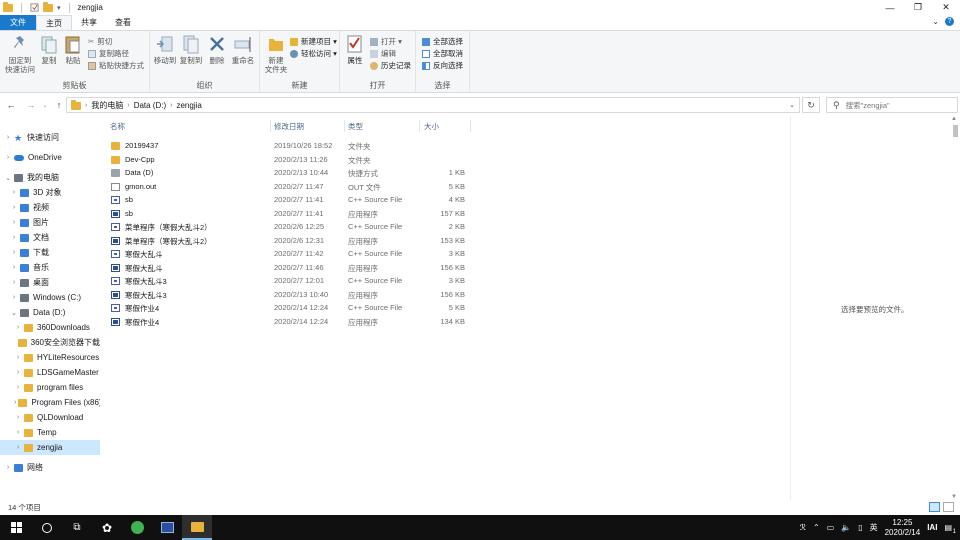 The height and width of the screenshot is (540, 960). Describe the element at coordinates (108, 53) in the screenshot. I see `copy-path-button: 复制路径` at that location.